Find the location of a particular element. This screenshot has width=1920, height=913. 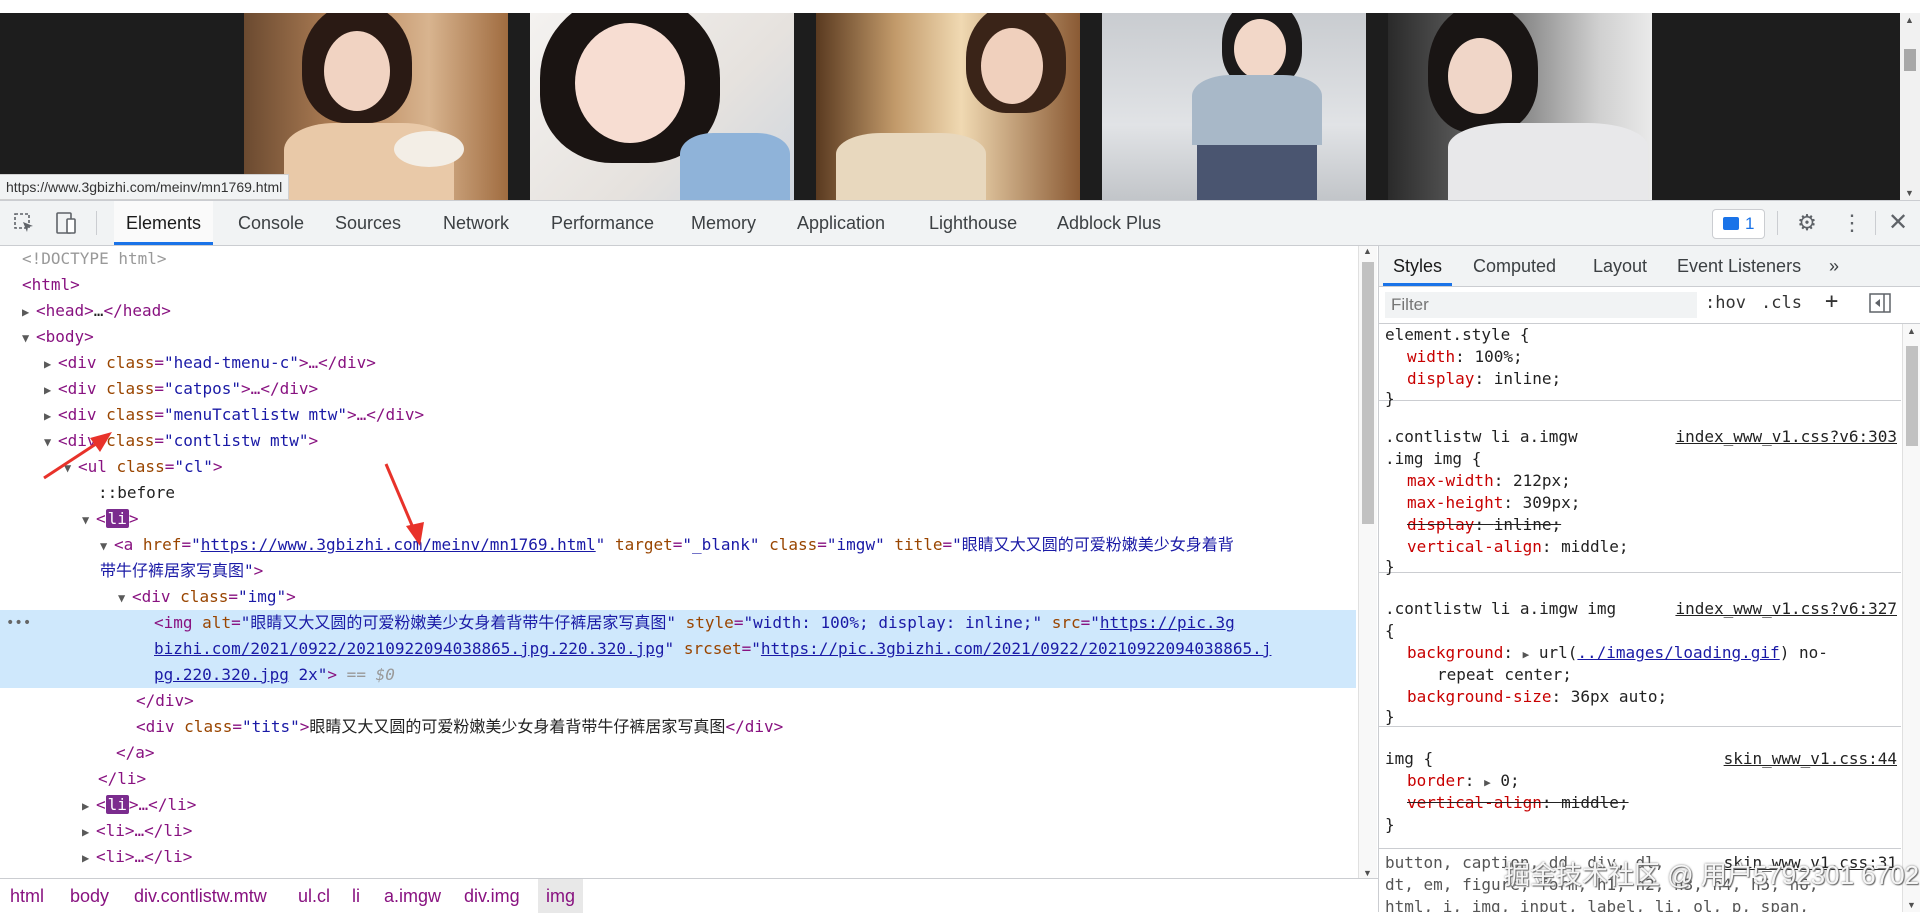

page-scrollbar-thumb is located at coordinates (1910, 60).